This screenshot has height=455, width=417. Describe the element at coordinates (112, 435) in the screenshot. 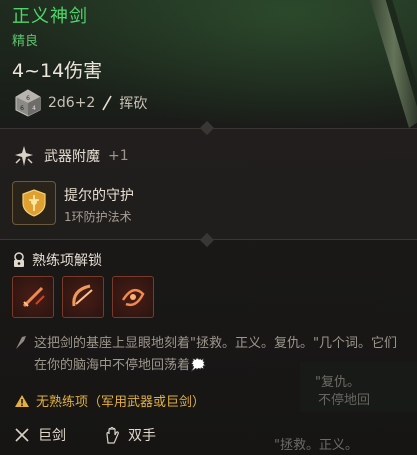

I see `hand-icon` at that location.